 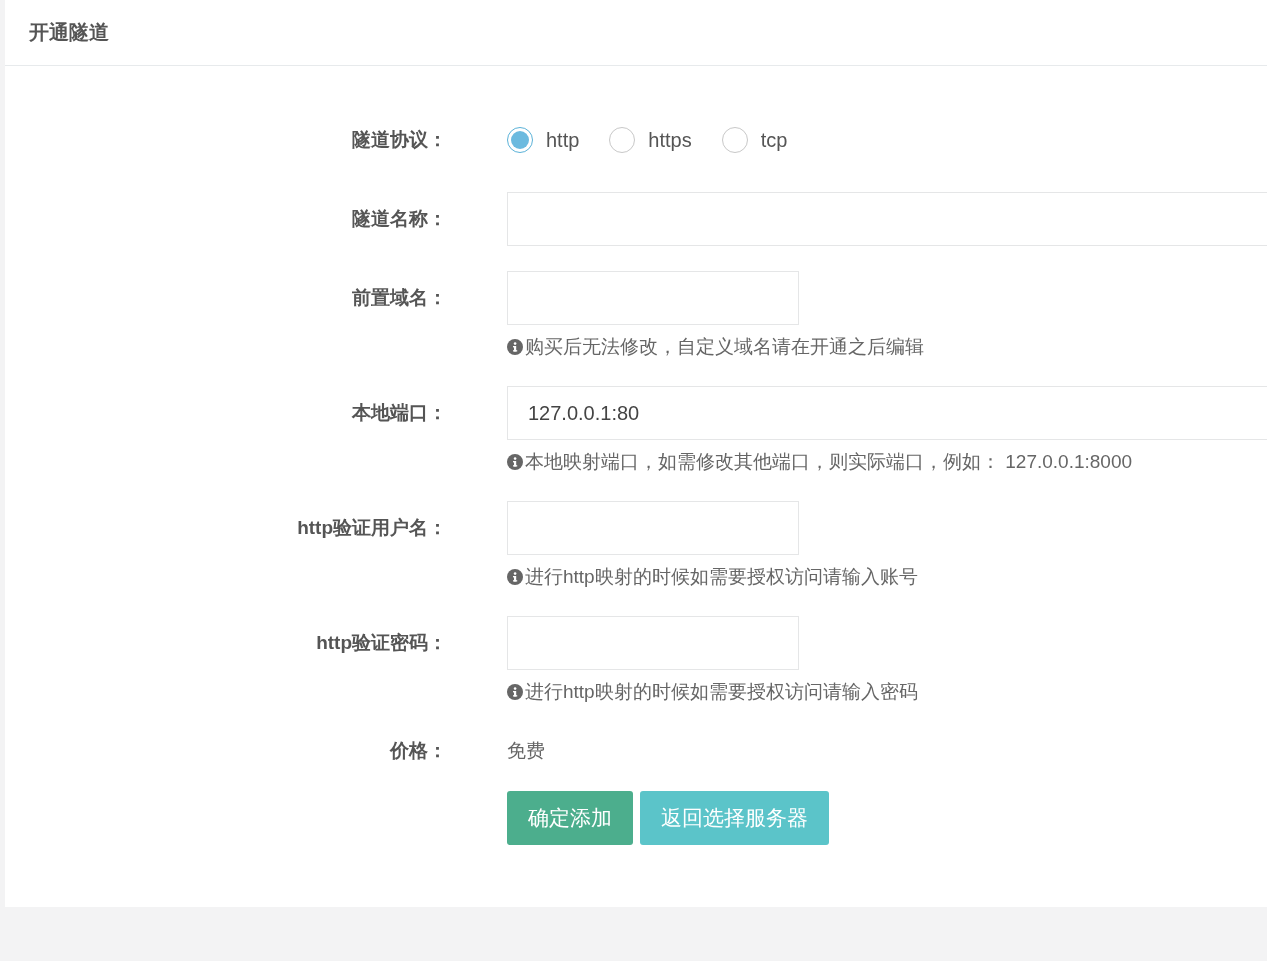 I want to click on help-text: 购买后无法修改，自定义域名请在开通之后编辑, so click(x=724, y=347).